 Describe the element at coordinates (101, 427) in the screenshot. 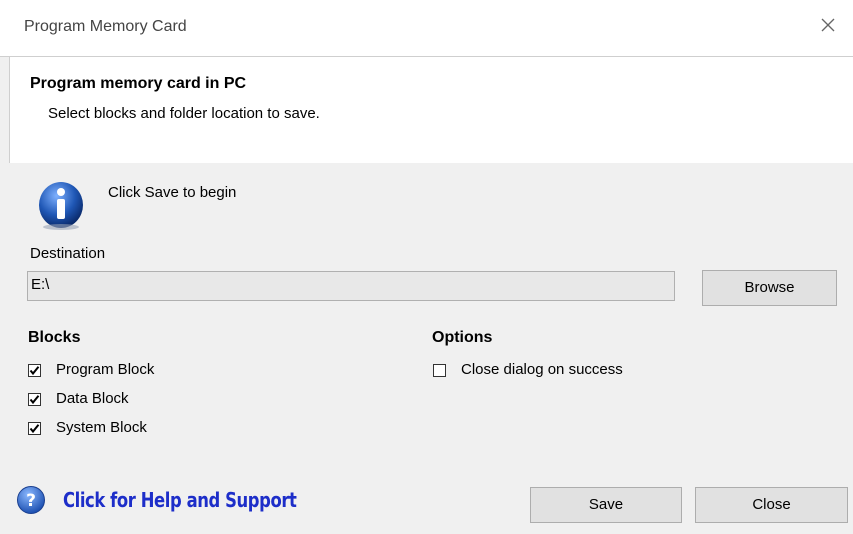

I see `system-block-label: System Block` at that location.